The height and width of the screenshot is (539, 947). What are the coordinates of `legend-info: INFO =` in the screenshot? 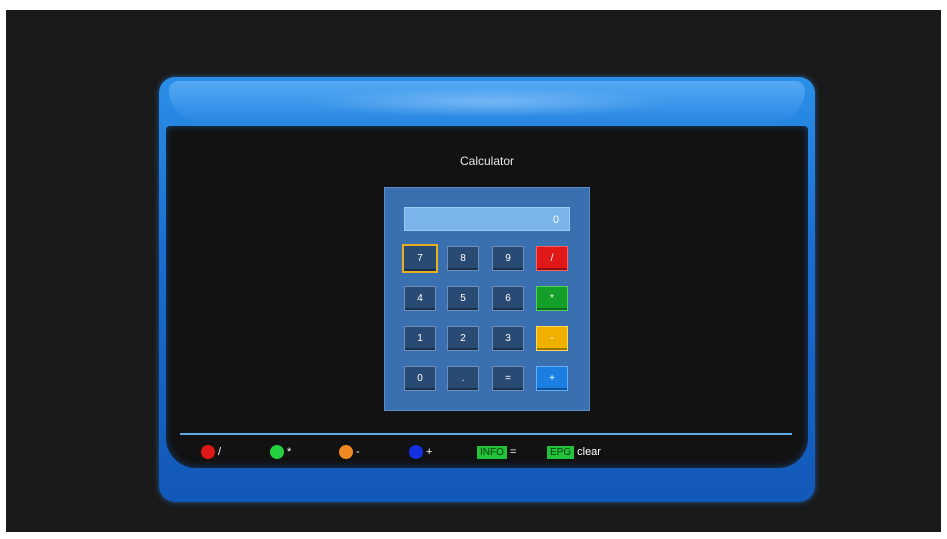 It's located at (496, 452).